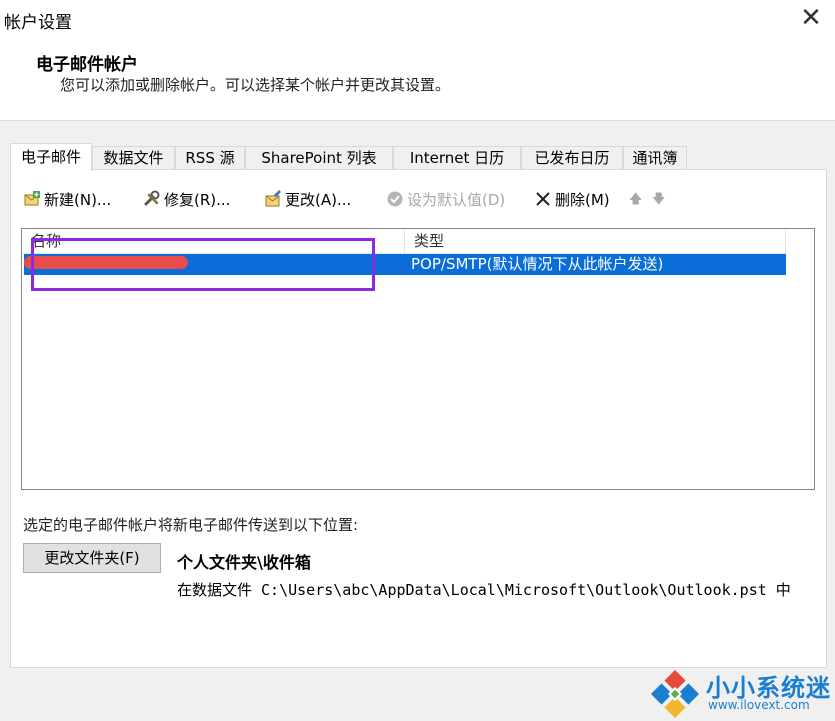 This screenshot has width=835, height=721. What do you see at coordinates (32, 199) in the screenshot?
I see `new-account-icon` at bounding box center [32, 199].